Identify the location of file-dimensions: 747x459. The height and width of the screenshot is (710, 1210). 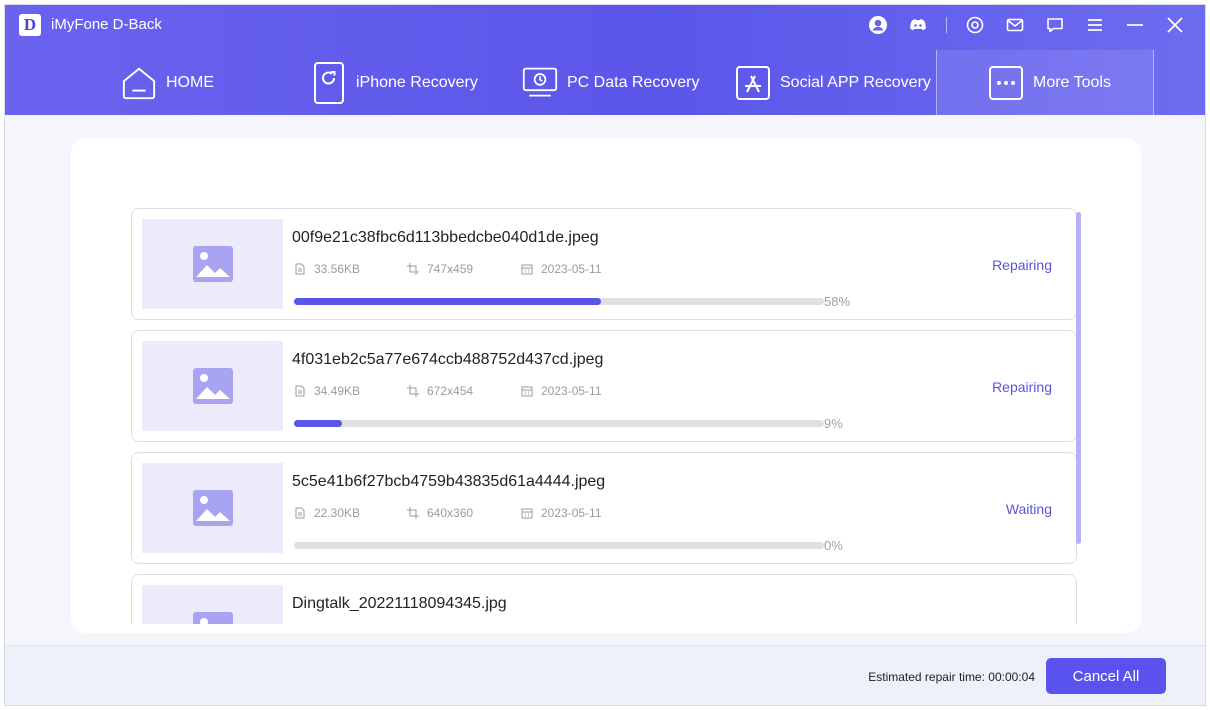
(440, 269).